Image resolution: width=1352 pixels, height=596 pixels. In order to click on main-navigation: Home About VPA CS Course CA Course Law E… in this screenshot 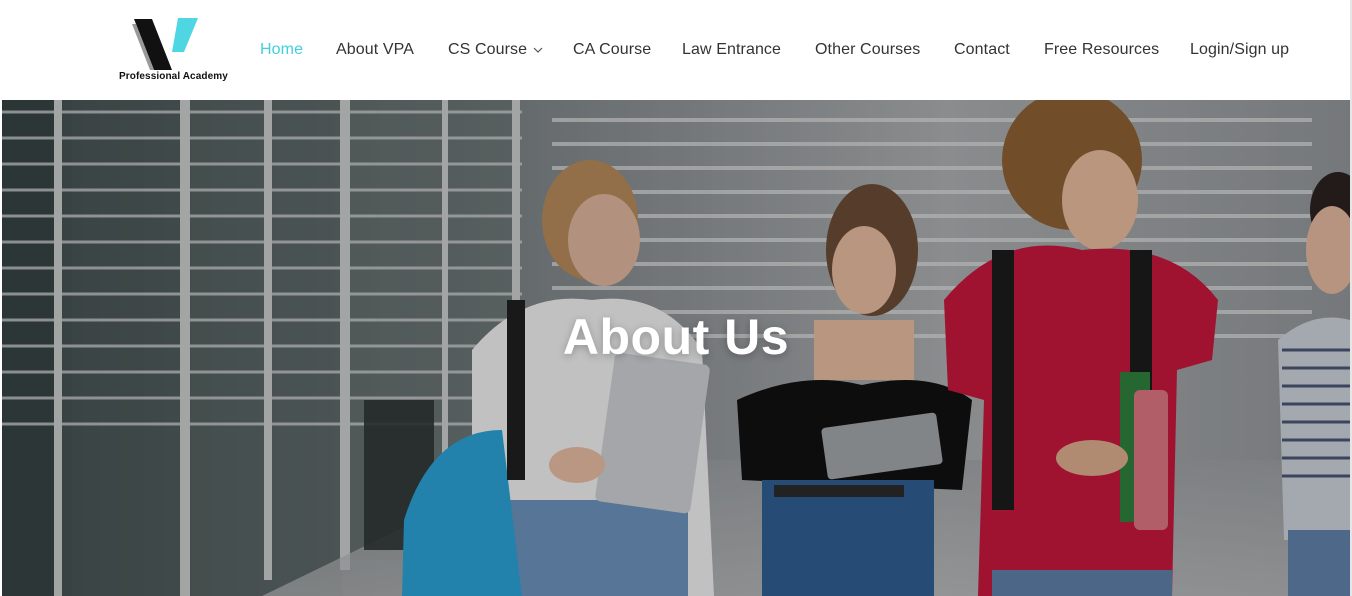, I will do `click(676, 50)`.